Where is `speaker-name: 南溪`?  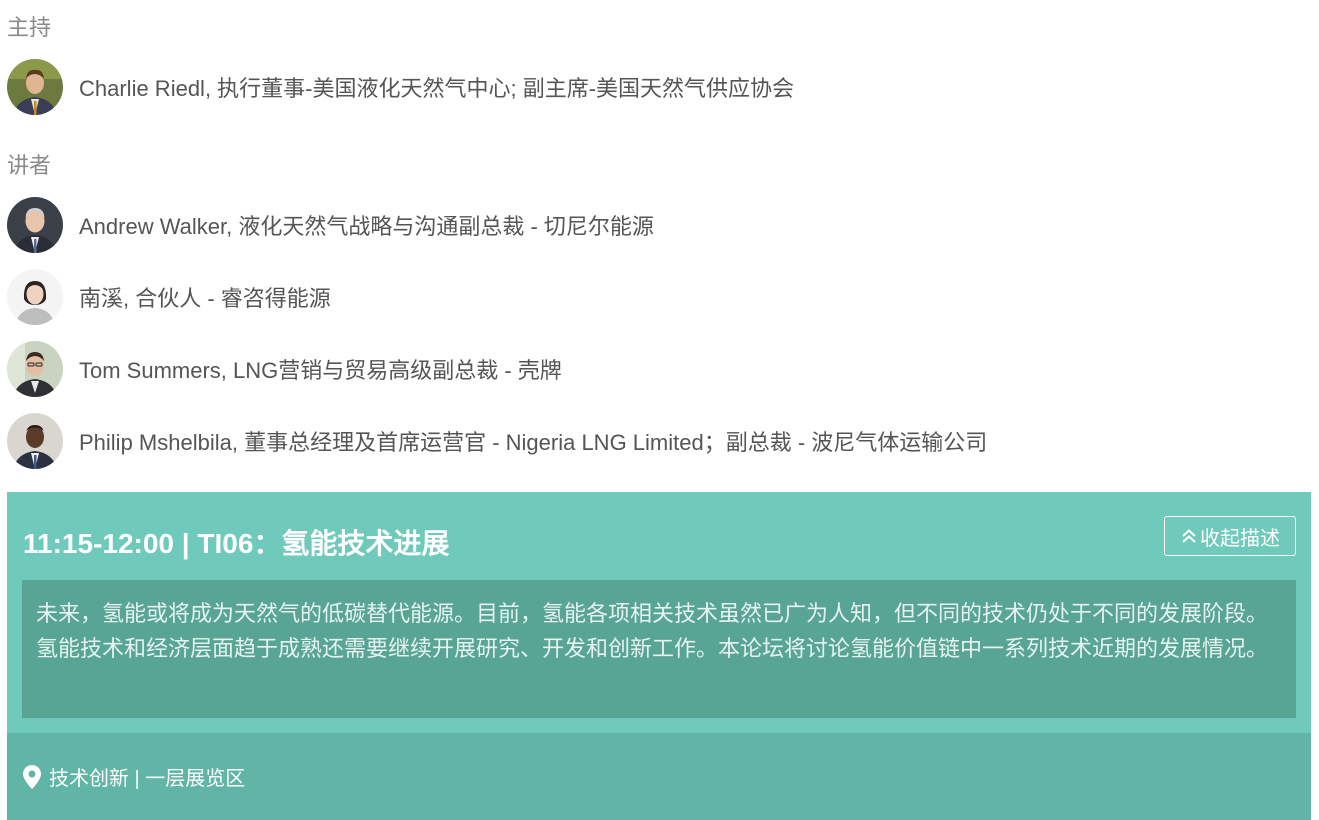
speaker-name: 南溪 is located at coordinates (101, 298).